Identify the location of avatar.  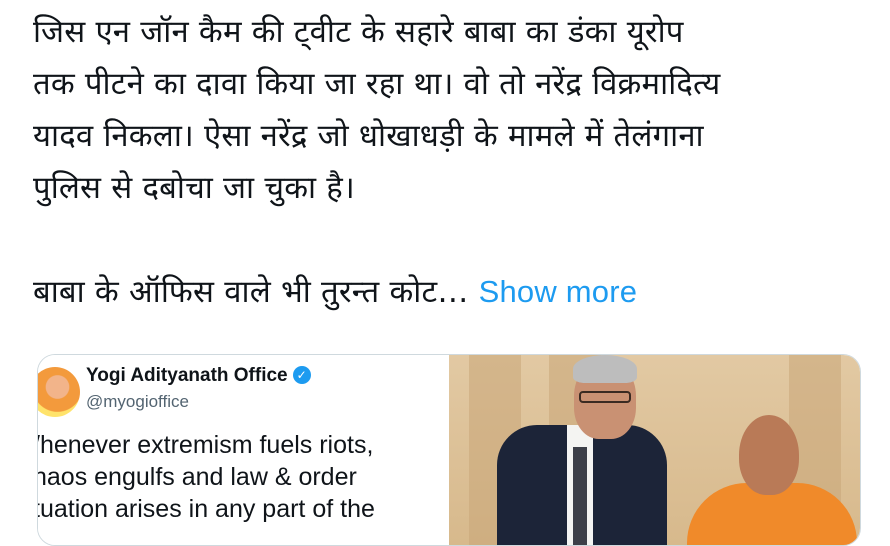
(59, 392).